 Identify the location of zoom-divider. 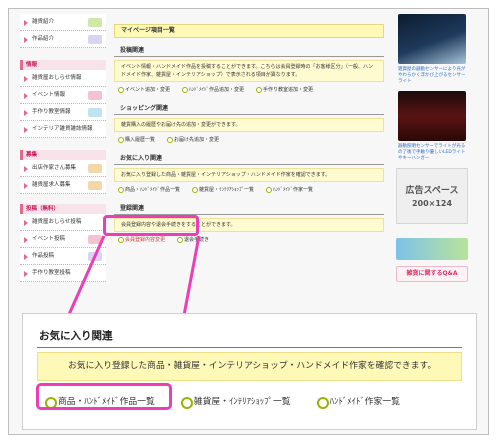
(249, 347).